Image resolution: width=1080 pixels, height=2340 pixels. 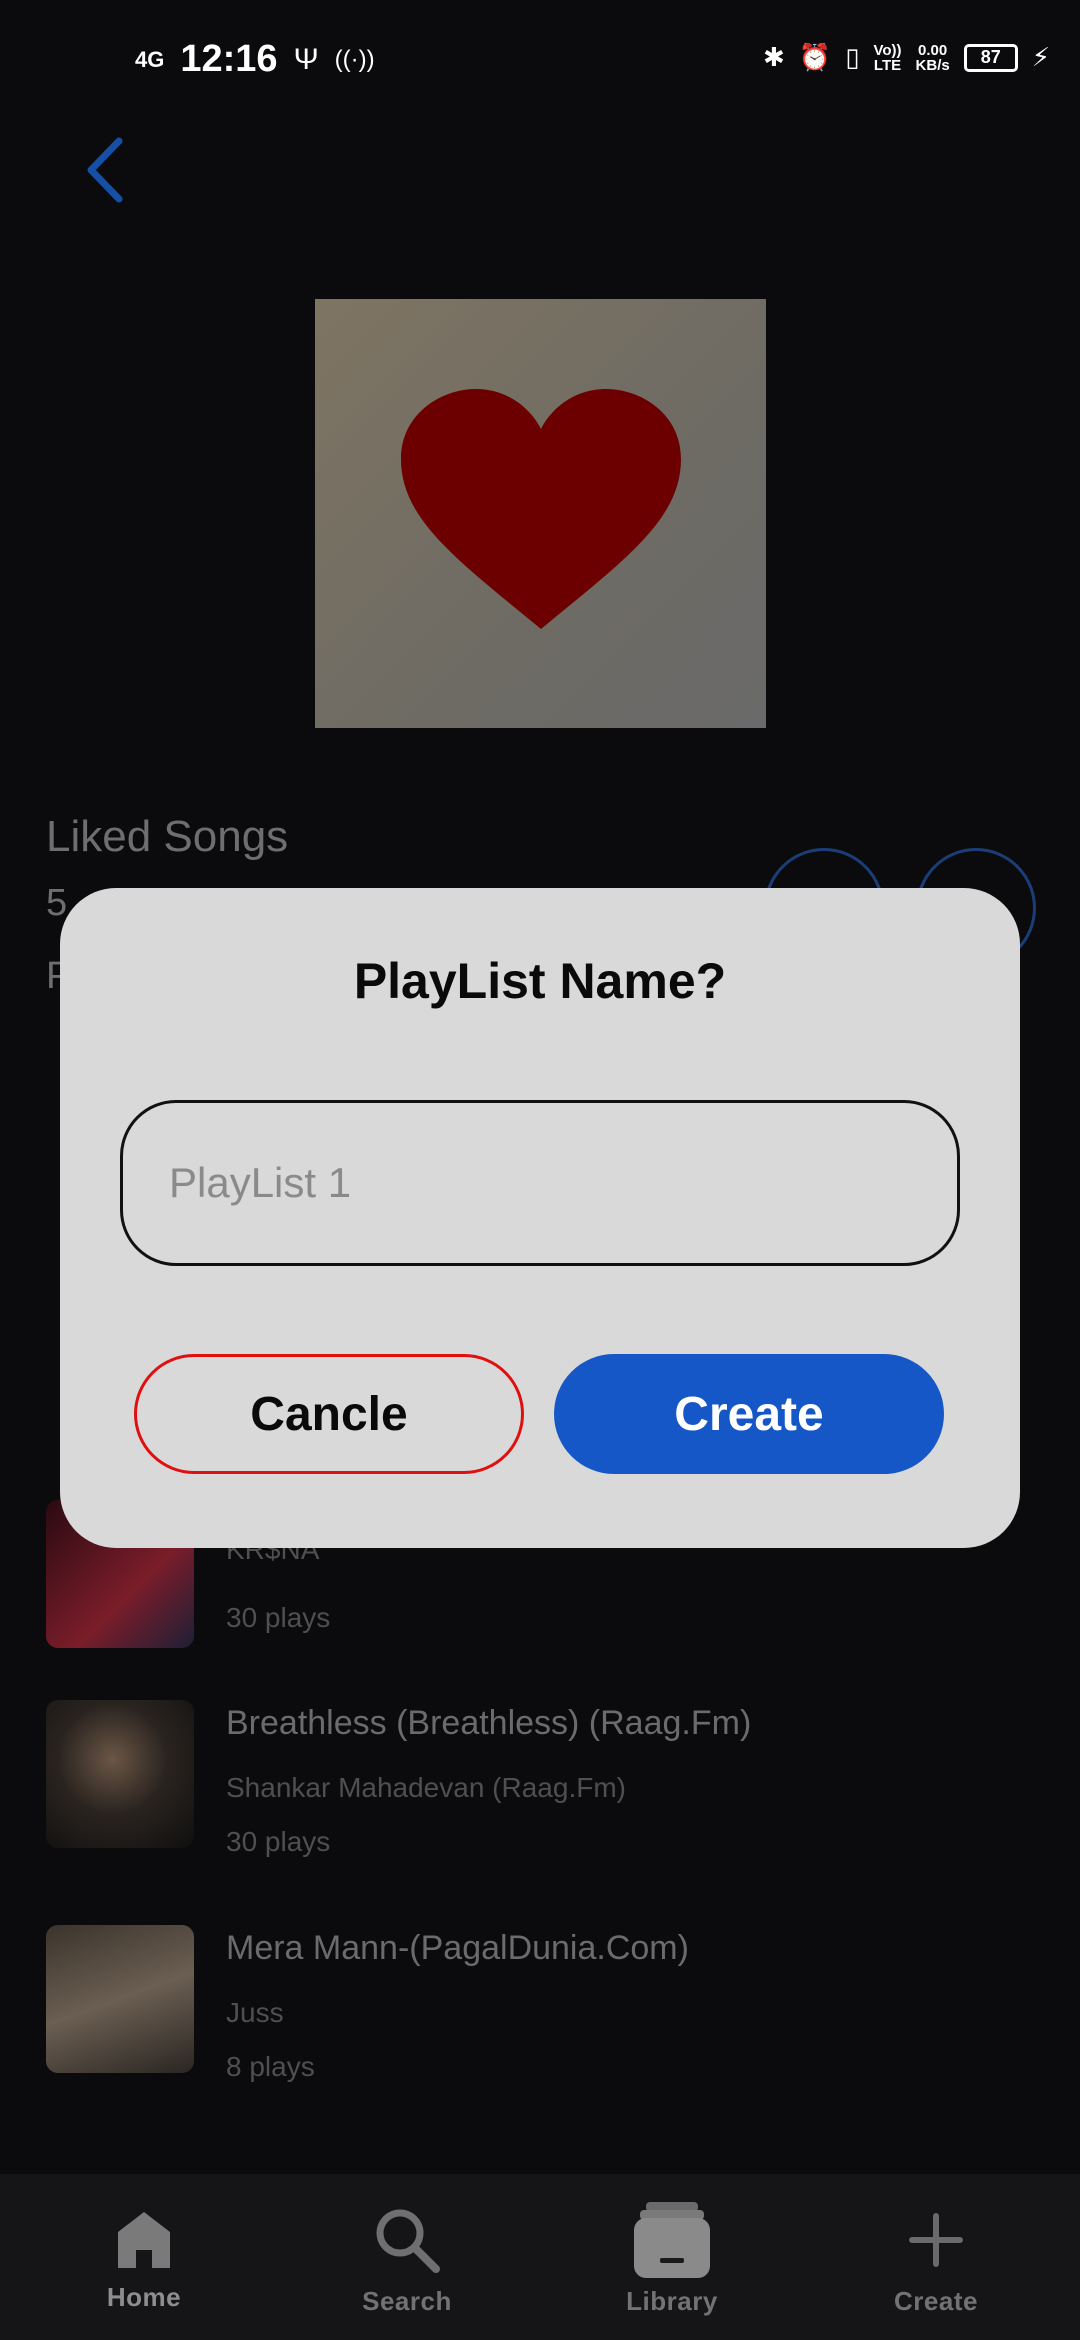 I want to click on song-title: Mera Mann-(PagalDunia.Com), so click(x=457, y=1948).